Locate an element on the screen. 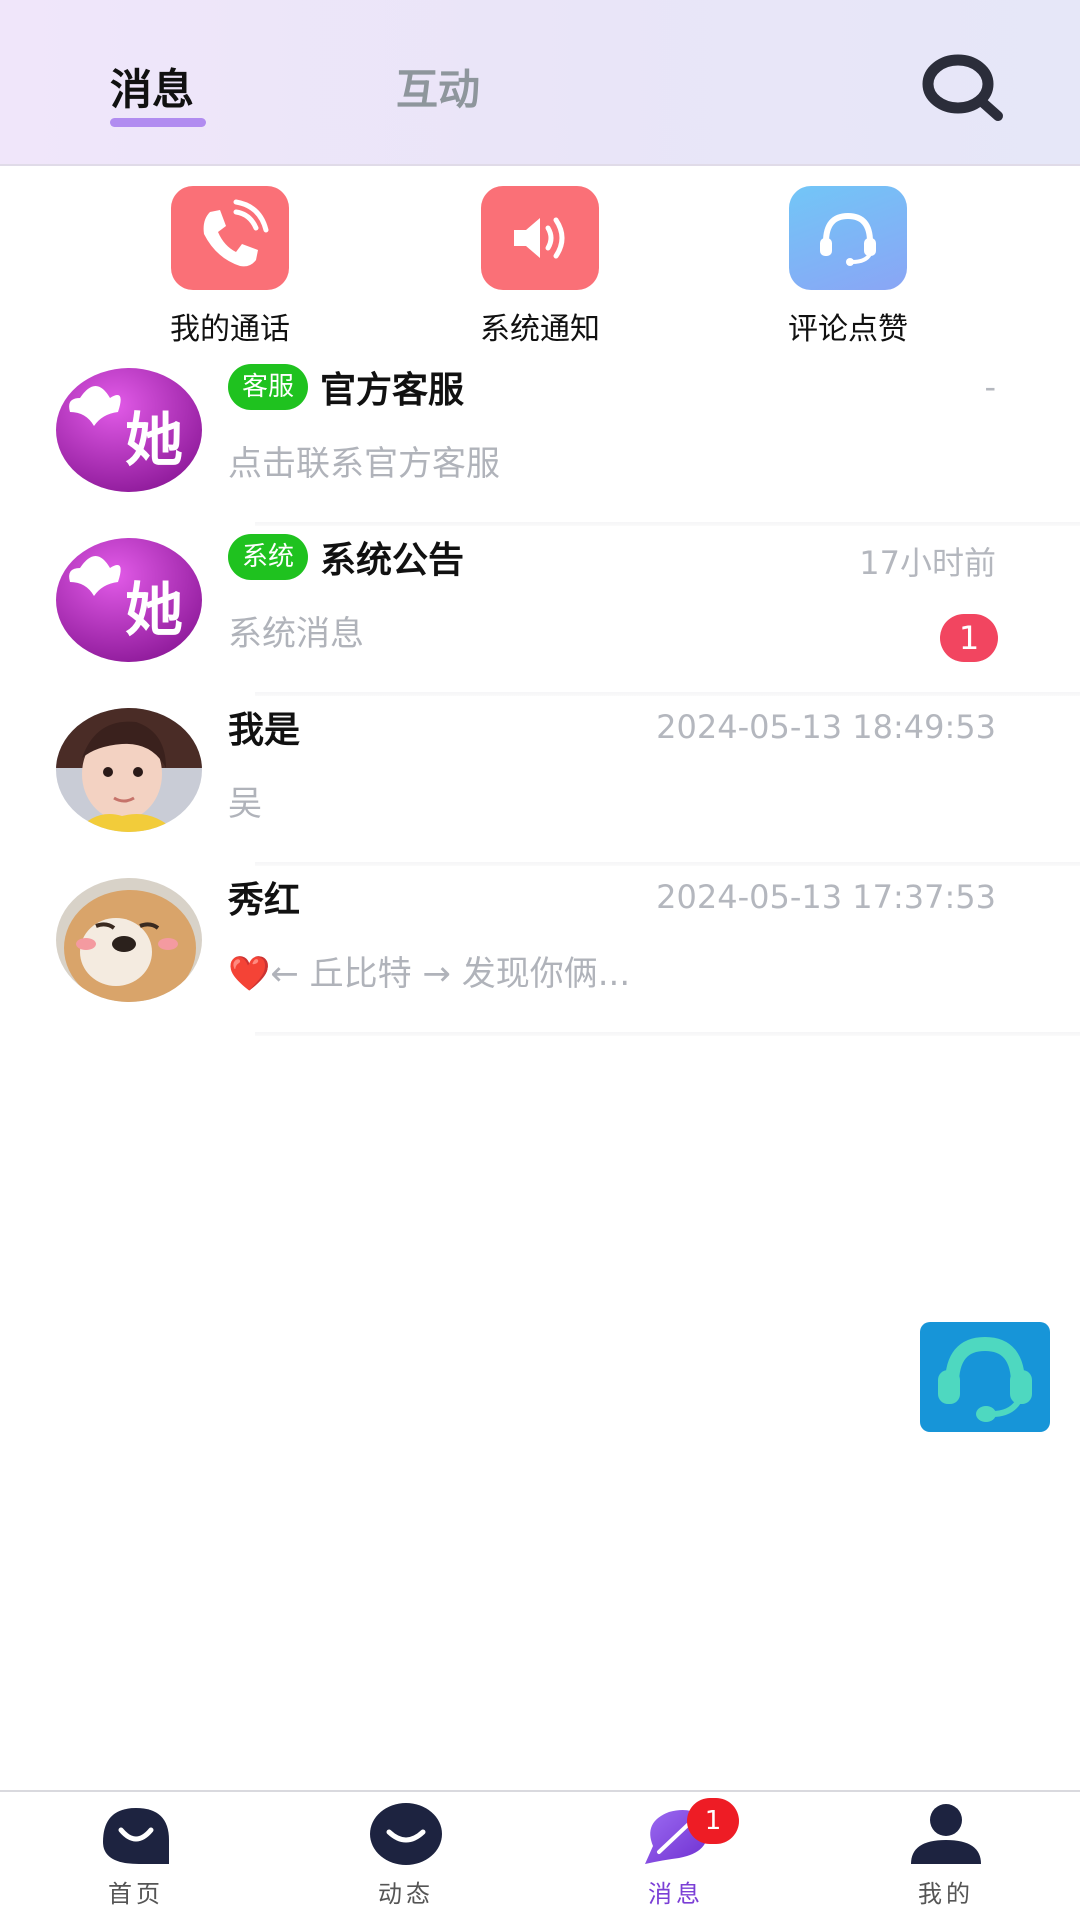 The height and width of the screenshot is (1920, 1080). phone-icon is located at coordinates (230, 238).